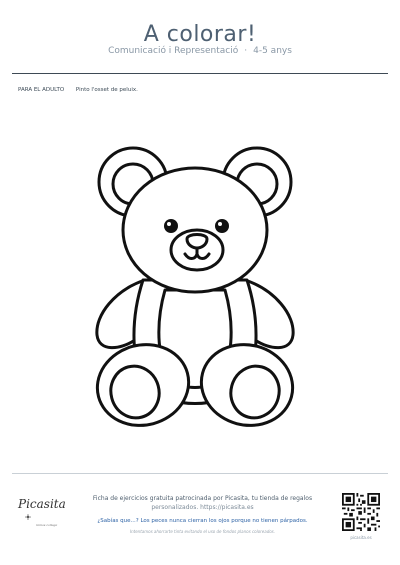  Describe the element at coordinates (47, 525) in the screenshot. I see `logo-tagline: ramos collage` at that location.